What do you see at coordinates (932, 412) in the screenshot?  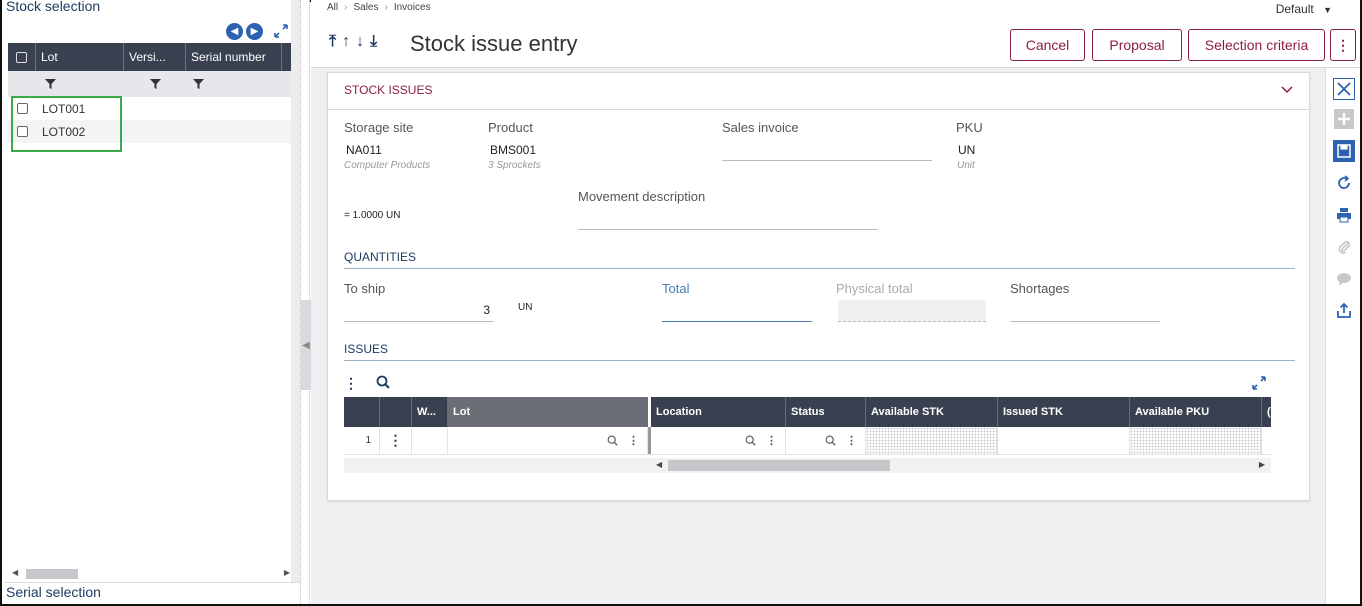 I see `col-available-stk: Available STK` at bounding box center [932, 412].